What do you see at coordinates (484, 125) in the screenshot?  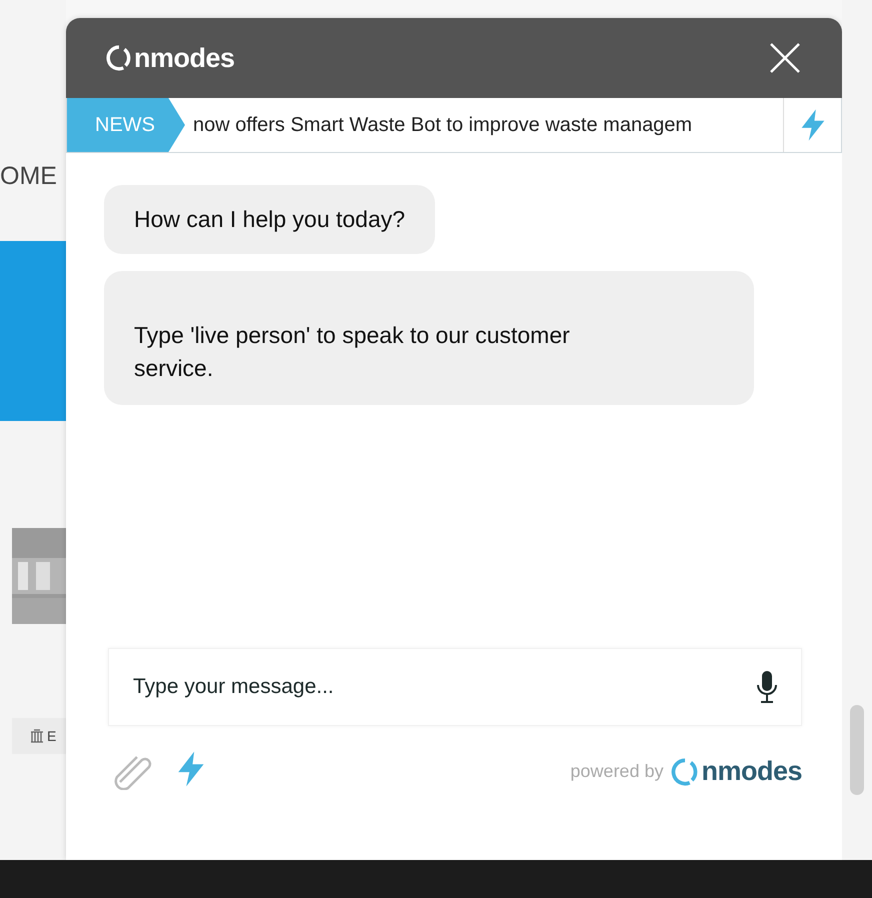 I see `news-ticker-text: now offers Smart Waste Bot to improve waste managem` at bounding box center [484, 125].